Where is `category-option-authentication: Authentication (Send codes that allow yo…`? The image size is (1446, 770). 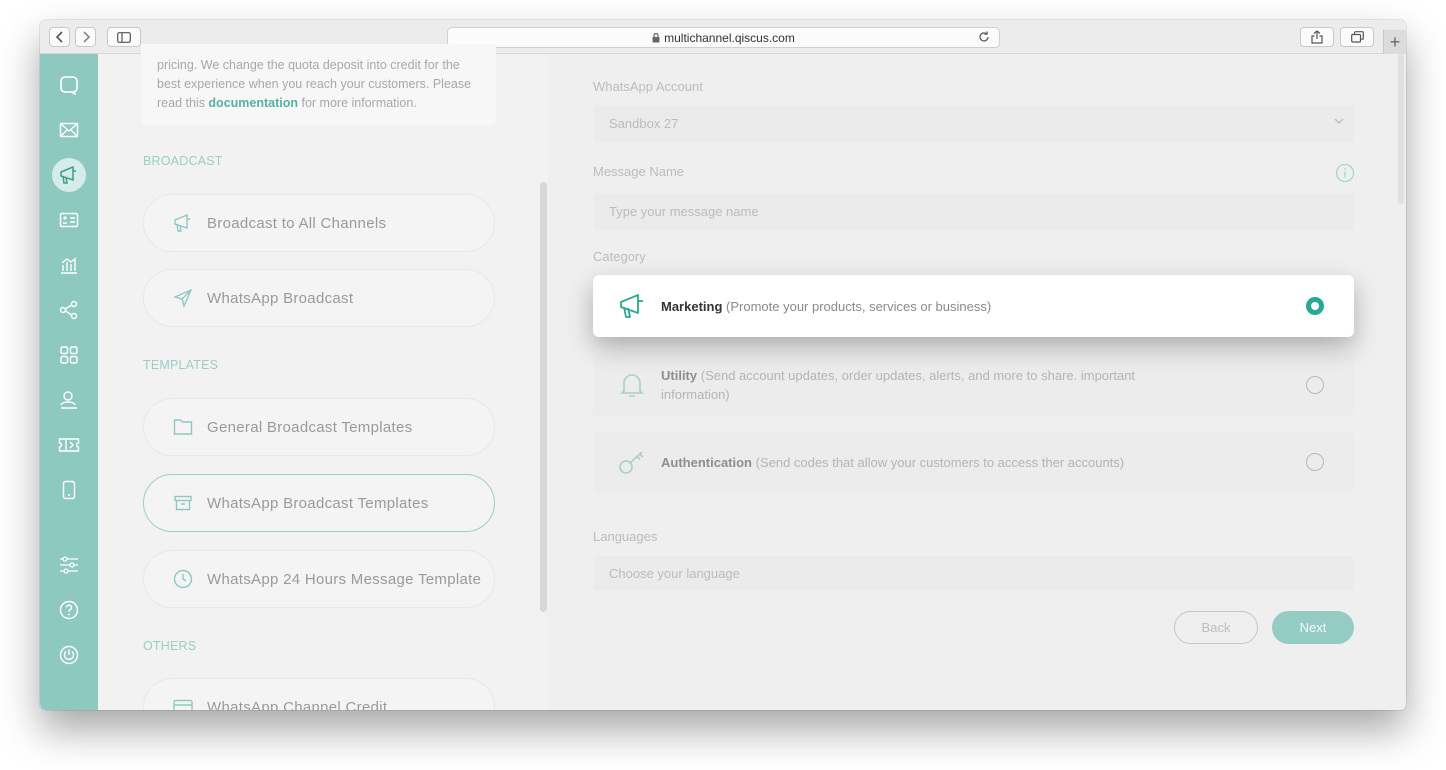 category-option-authentication: Authentication (Send codes that allow yo… is located at coordinates (973, 462).